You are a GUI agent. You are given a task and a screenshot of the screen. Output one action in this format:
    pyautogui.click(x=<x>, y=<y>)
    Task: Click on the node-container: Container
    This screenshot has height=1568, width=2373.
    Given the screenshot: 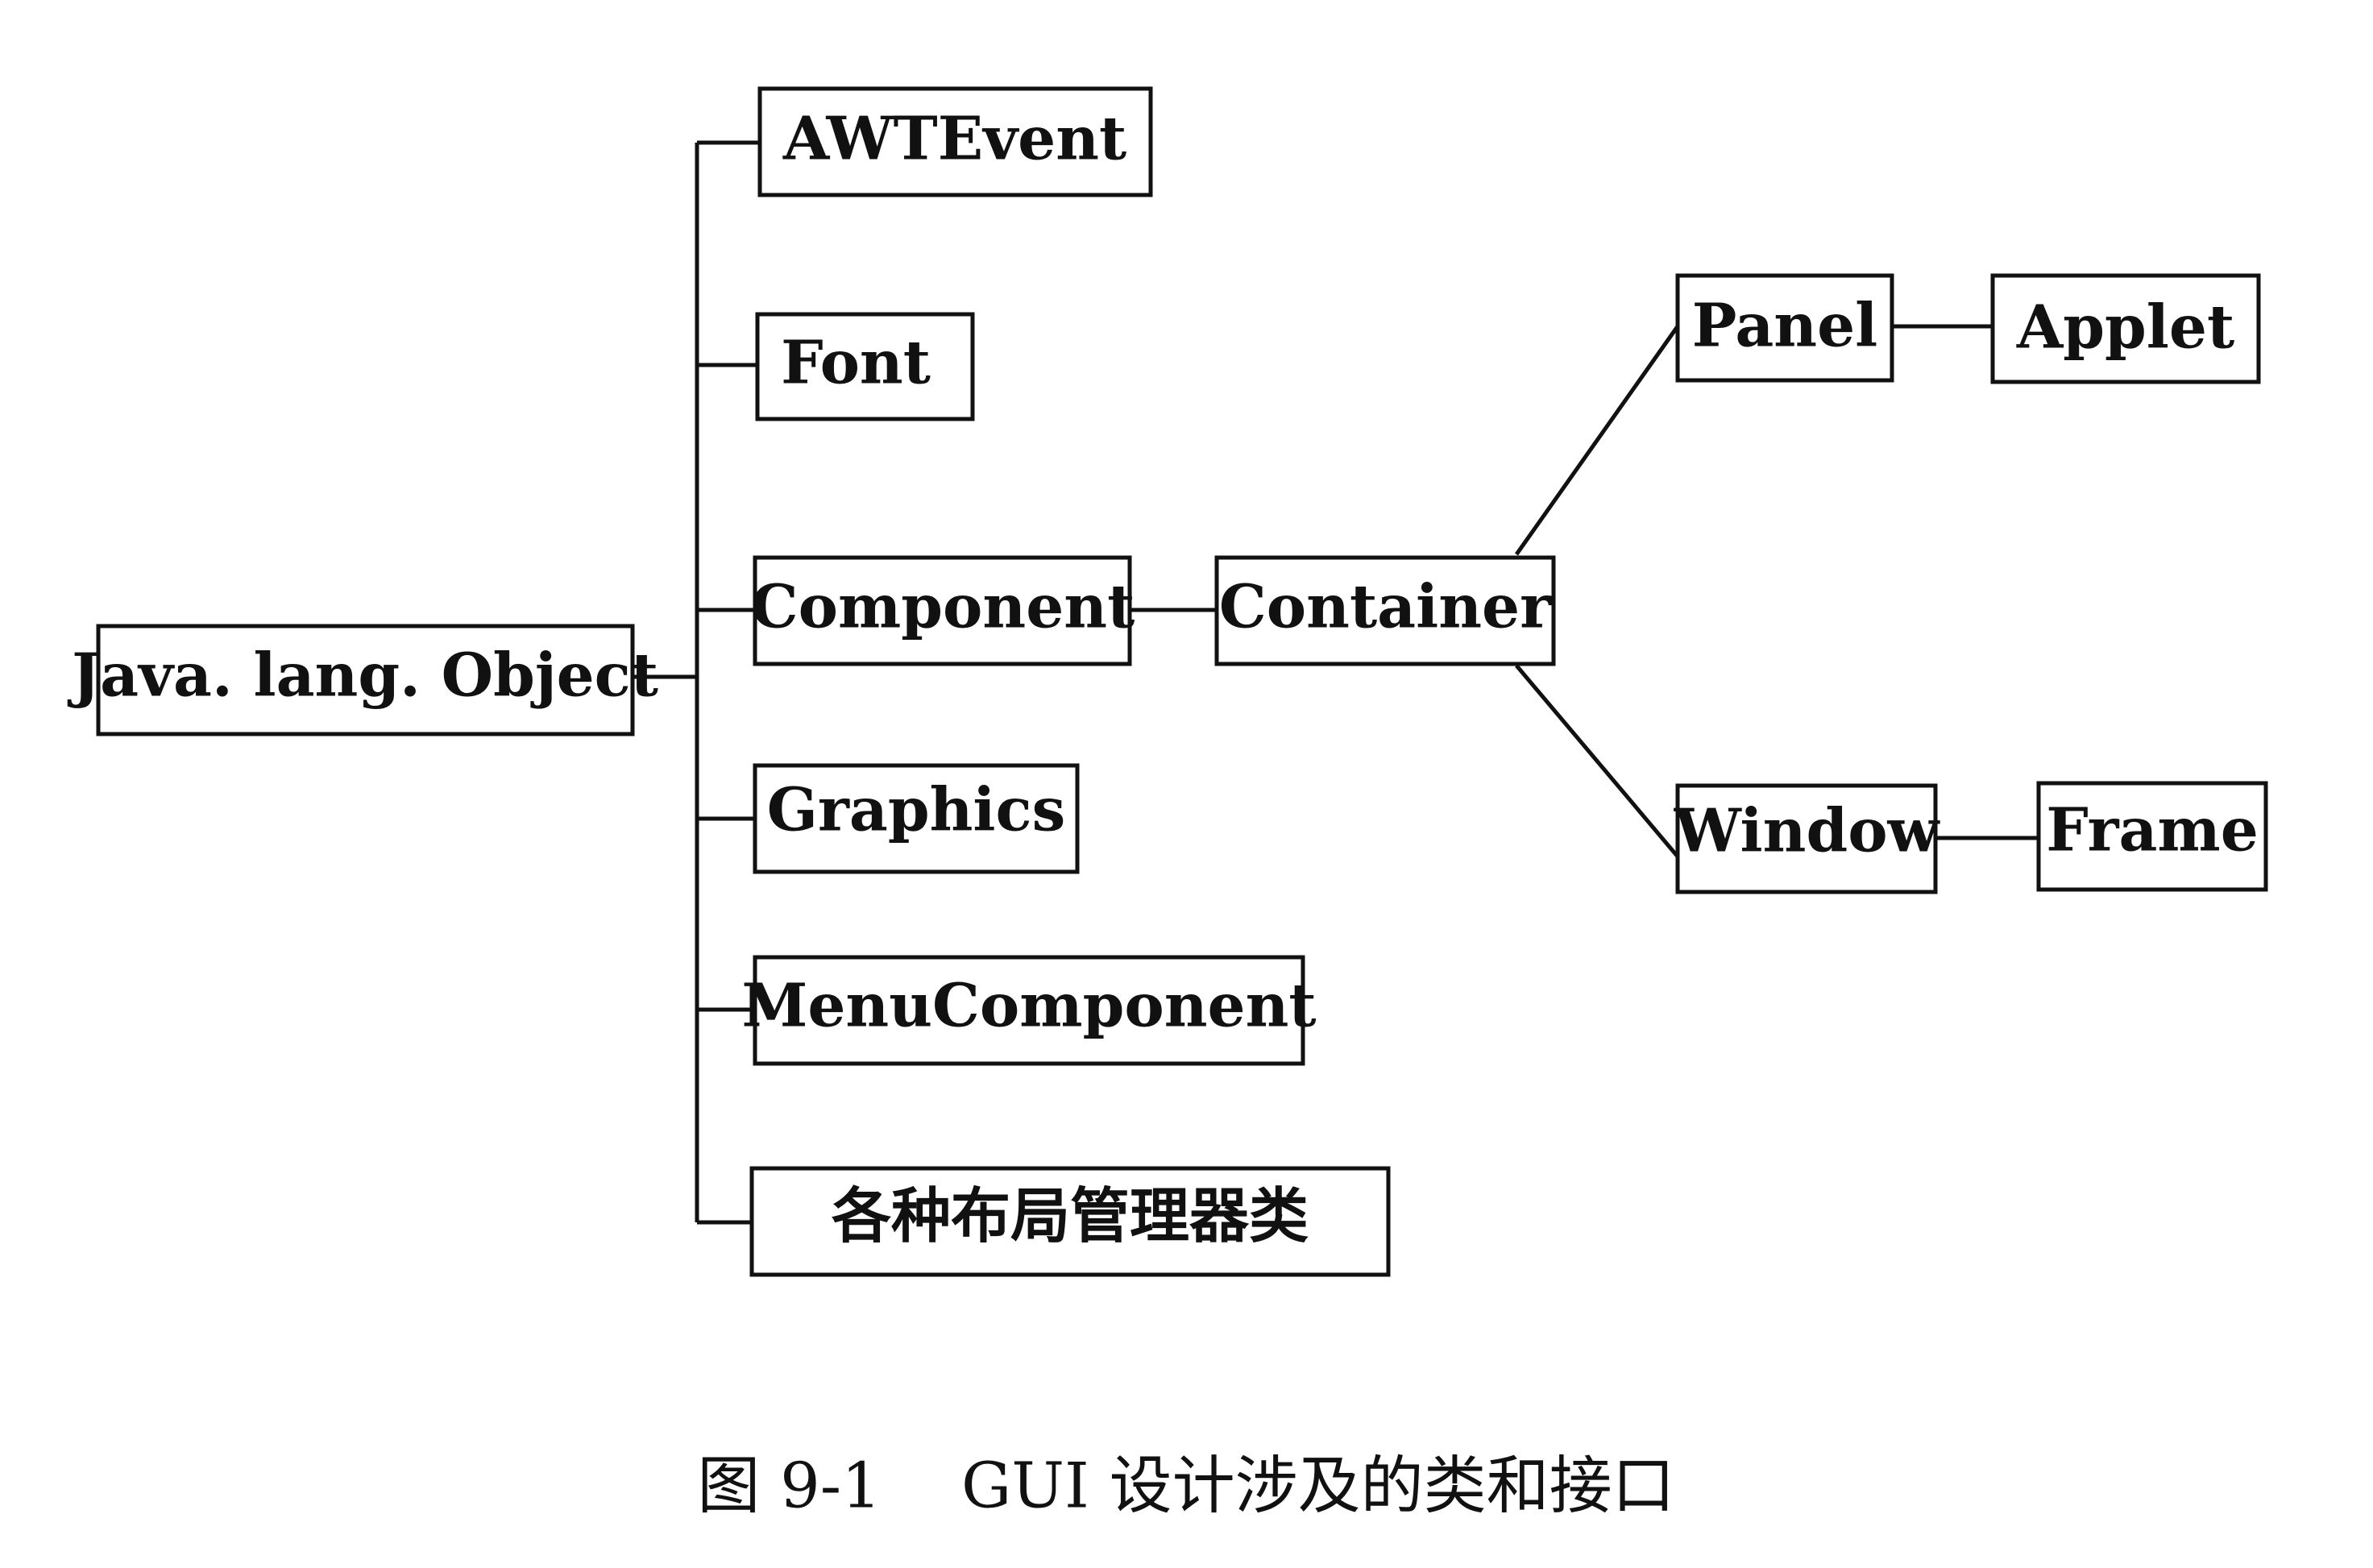 What is the action you would take?
    pyautogui.click(x=1385, y=610)
    